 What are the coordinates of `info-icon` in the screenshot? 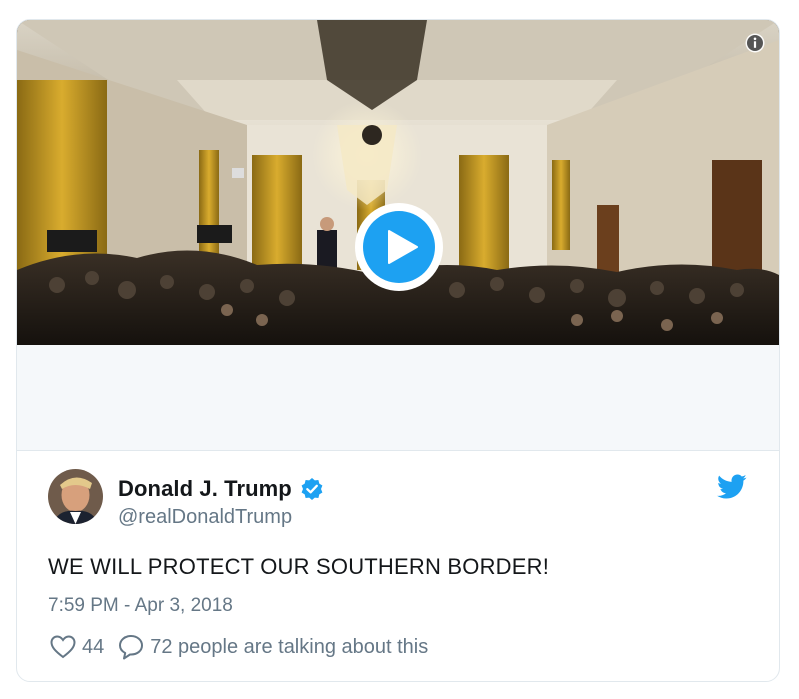 It's located at (755, 43).